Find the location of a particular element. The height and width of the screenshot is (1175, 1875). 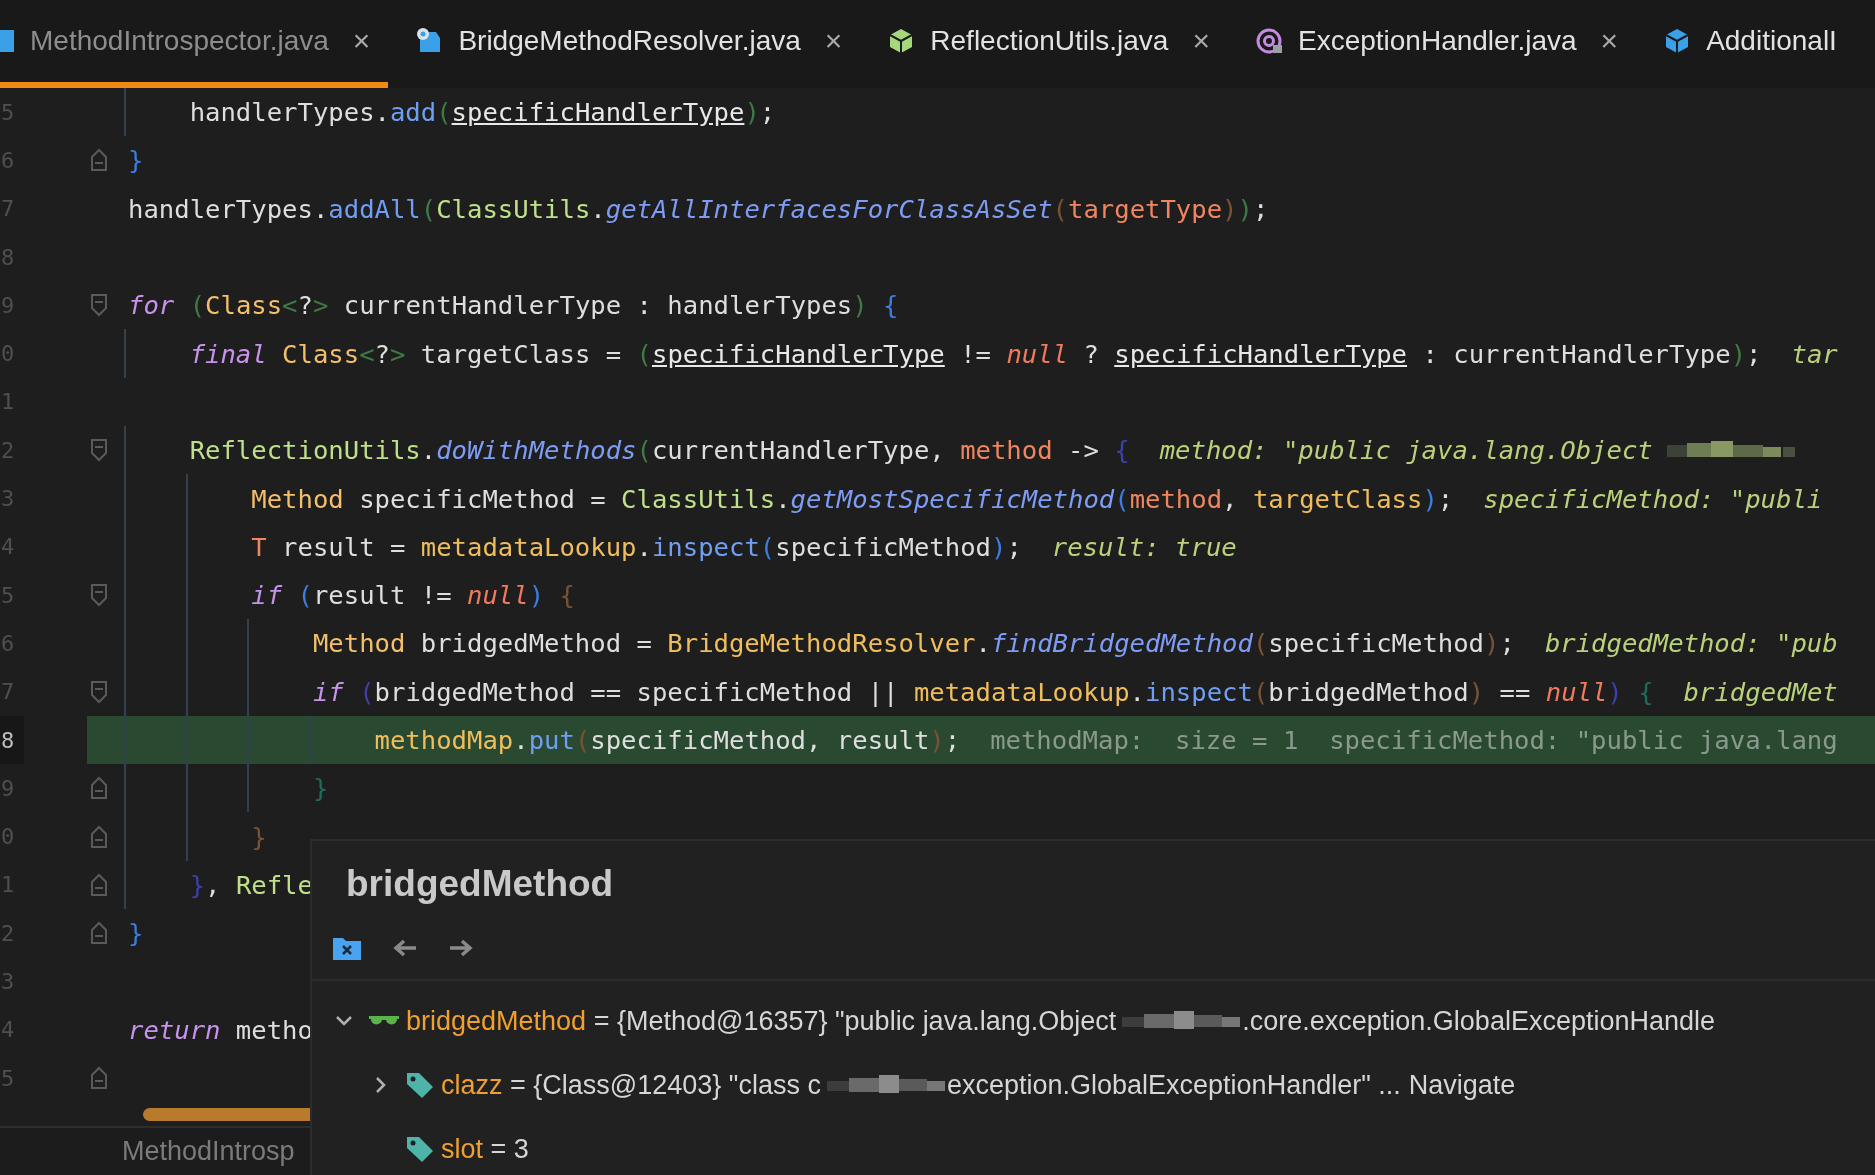

line-number: 8 is located at coordinates (12, 740).